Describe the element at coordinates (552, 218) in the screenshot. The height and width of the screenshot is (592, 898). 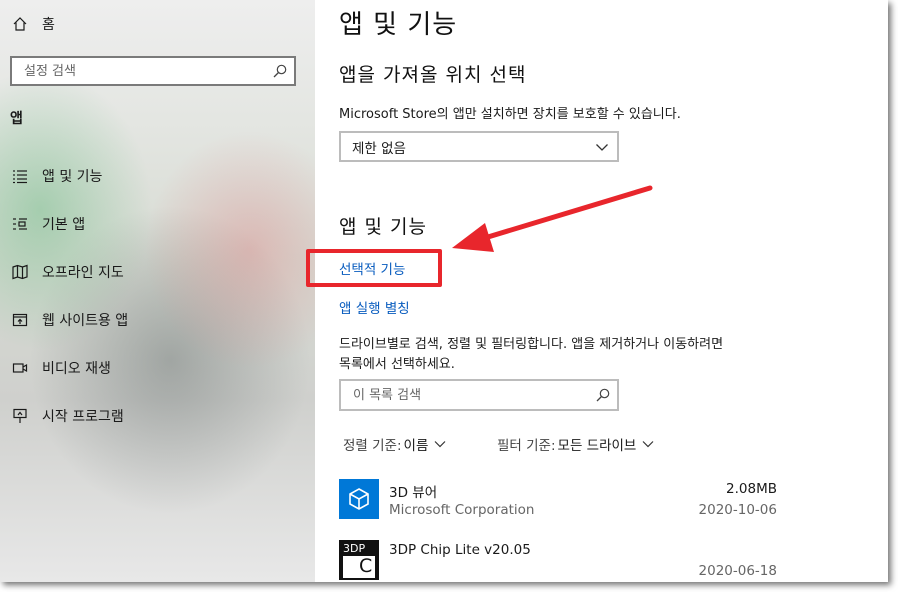
I see `annotation-arrow-icon` at that location.